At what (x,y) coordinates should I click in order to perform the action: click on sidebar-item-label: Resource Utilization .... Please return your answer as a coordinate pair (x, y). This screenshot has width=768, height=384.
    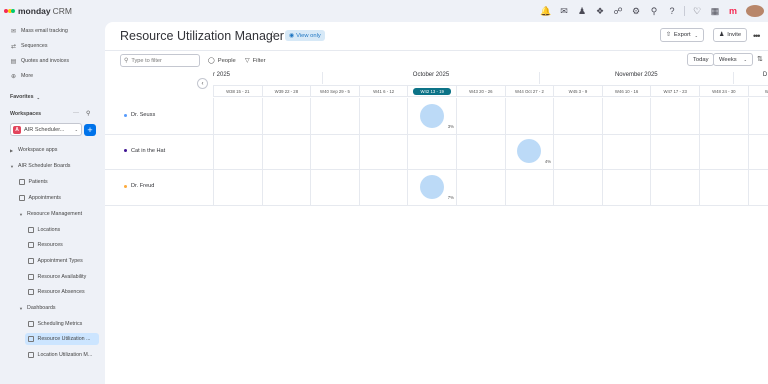
    Looking at the image, I should click on (64, 339).